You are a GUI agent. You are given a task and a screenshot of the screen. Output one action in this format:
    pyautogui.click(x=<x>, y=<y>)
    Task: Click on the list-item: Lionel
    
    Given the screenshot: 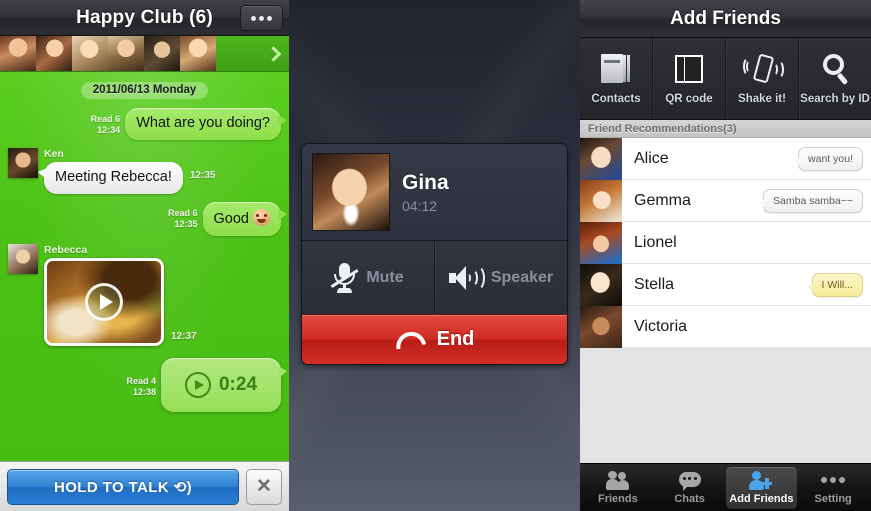 What is the action you would take?
    pyautogui.click(x=725, y=242)
    